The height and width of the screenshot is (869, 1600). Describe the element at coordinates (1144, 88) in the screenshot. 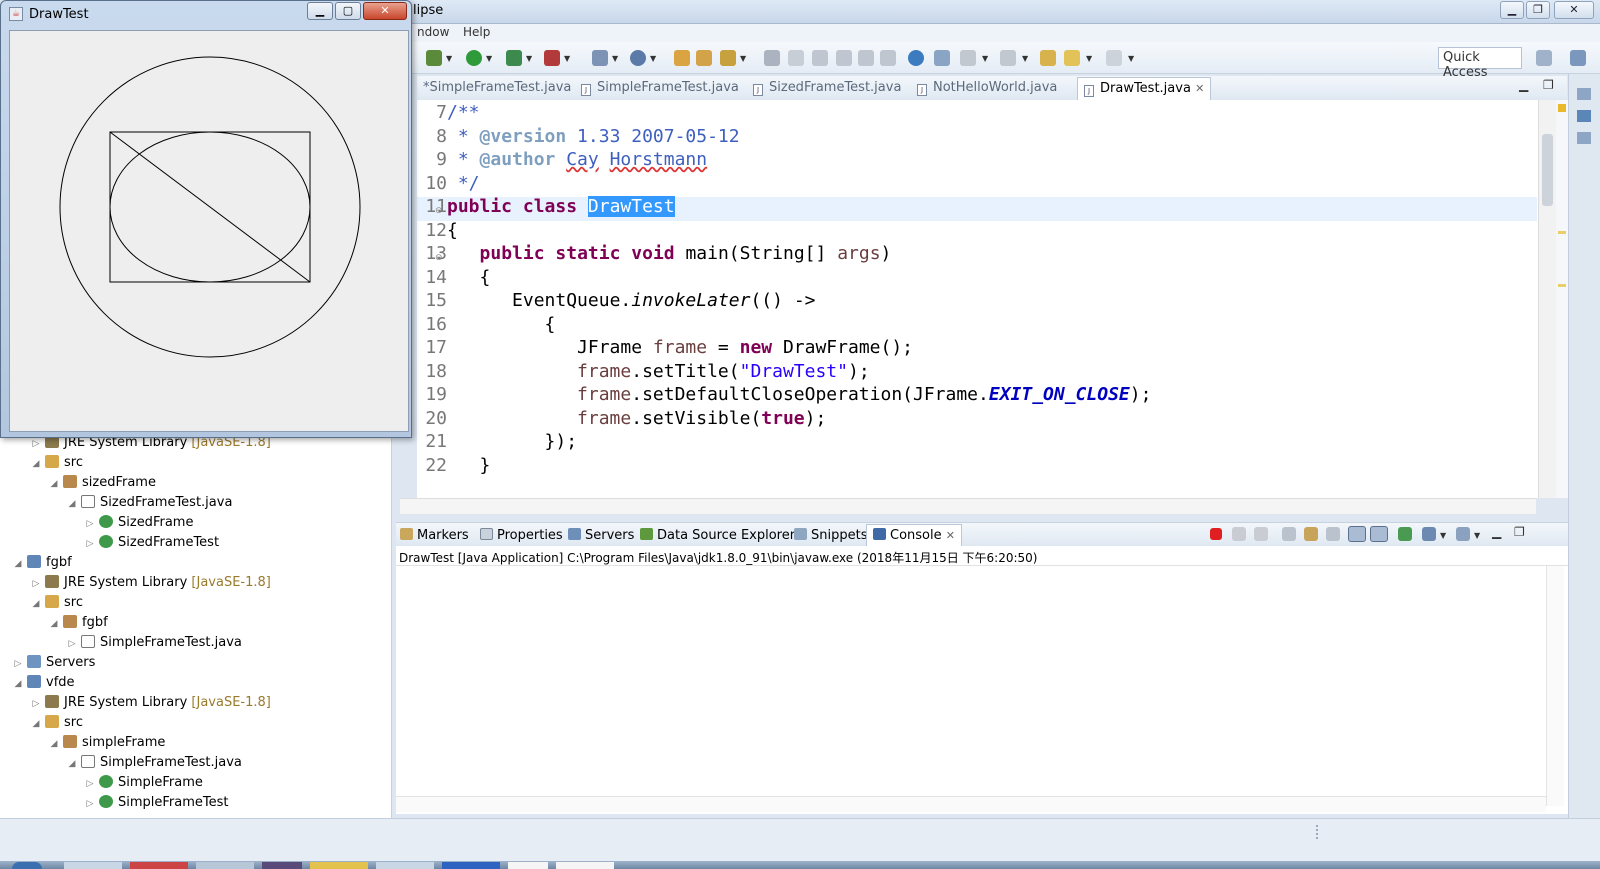

I see `tab-drawtest: J DrawTest.java ✕` at that location.